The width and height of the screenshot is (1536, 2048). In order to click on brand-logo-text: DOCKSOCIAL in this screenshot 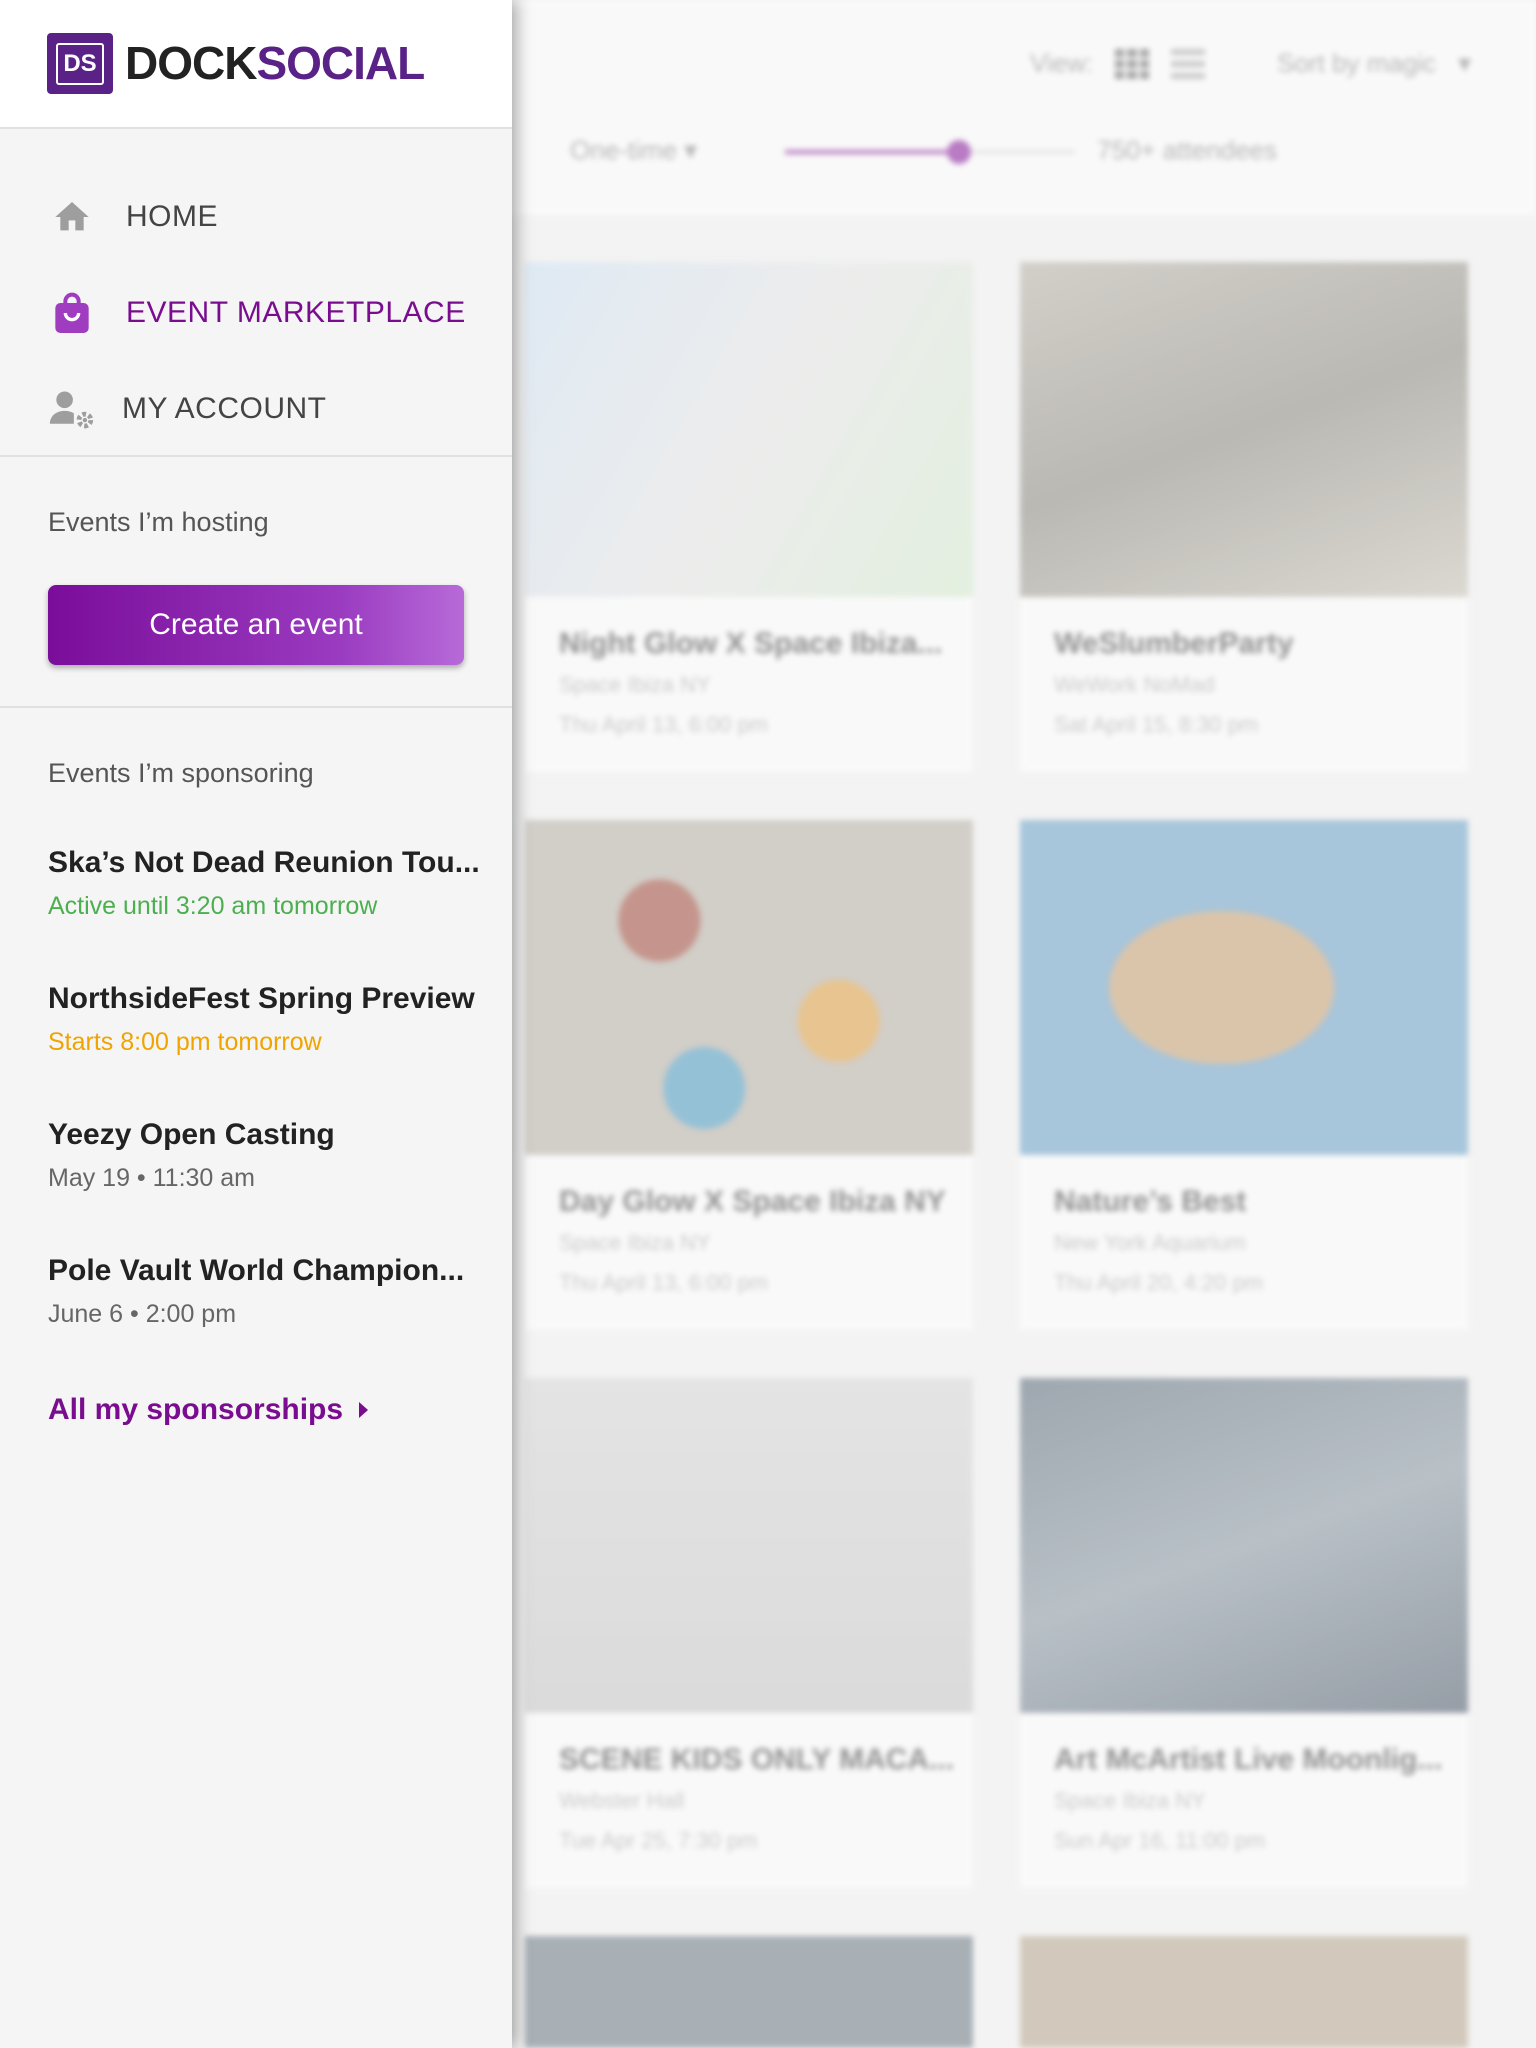, I will do `click(275, 63)`.